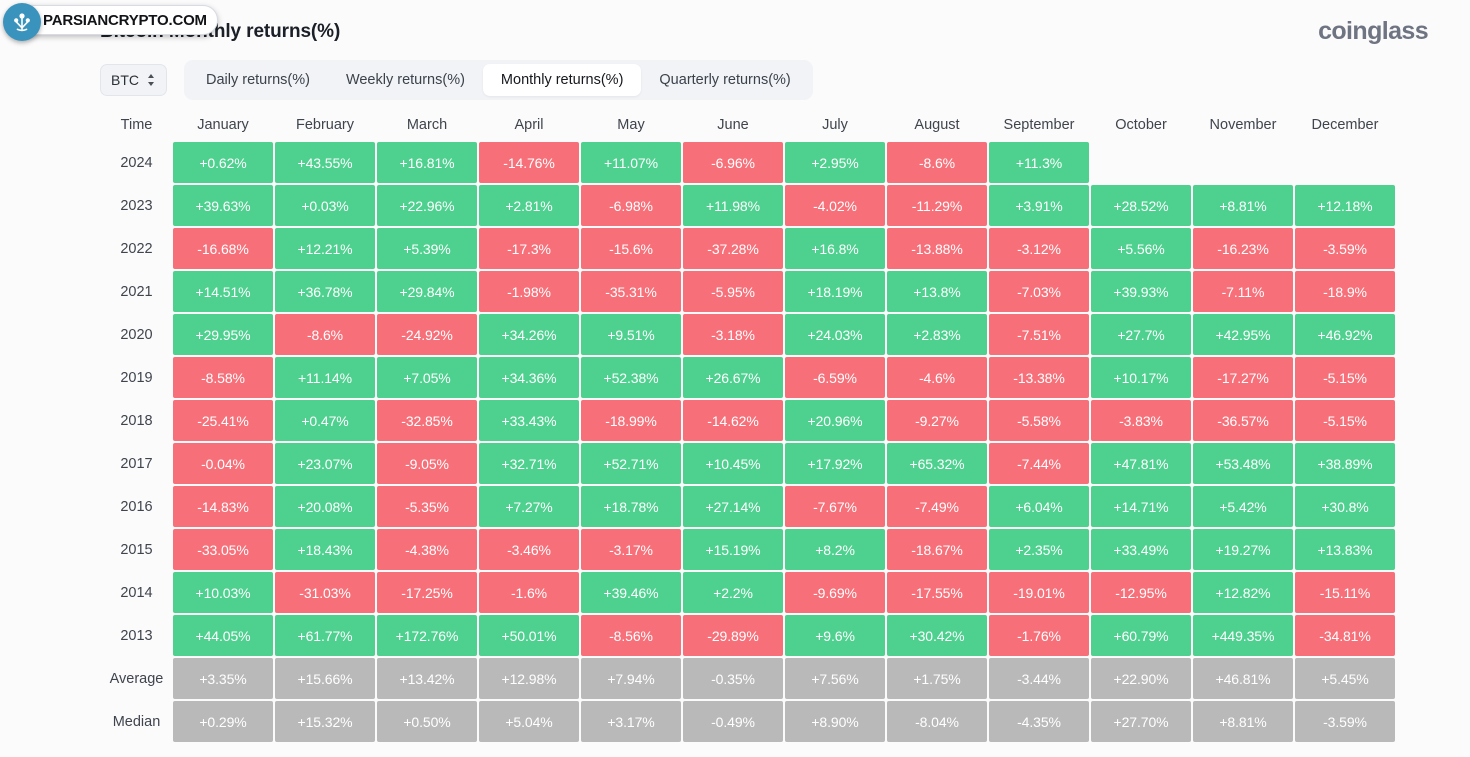  What do you see at coordinates (223, 205) in the screenshot?
I see `return-cell: +39.63%` at bounding box center [223, 205].